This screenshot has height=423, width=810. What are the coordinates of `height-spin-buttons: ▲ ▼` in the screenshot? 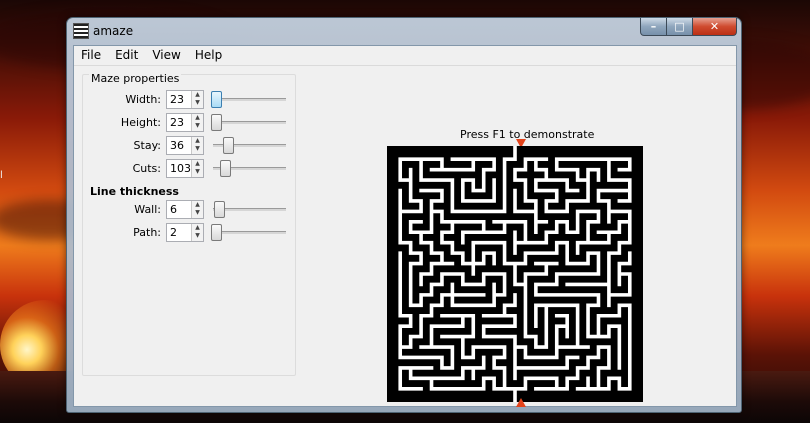 It's located at (197, 122).